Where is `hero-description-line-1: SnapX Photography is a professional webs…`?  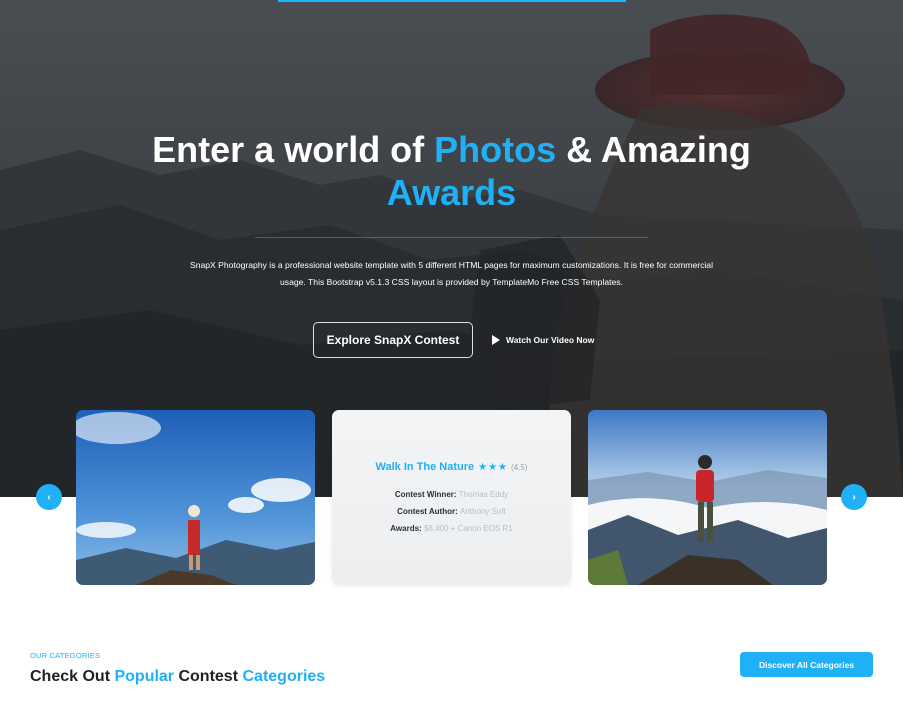
hero-description-line-1: SnapX Photography is a professional webs… is located at coordinates (451, 265).